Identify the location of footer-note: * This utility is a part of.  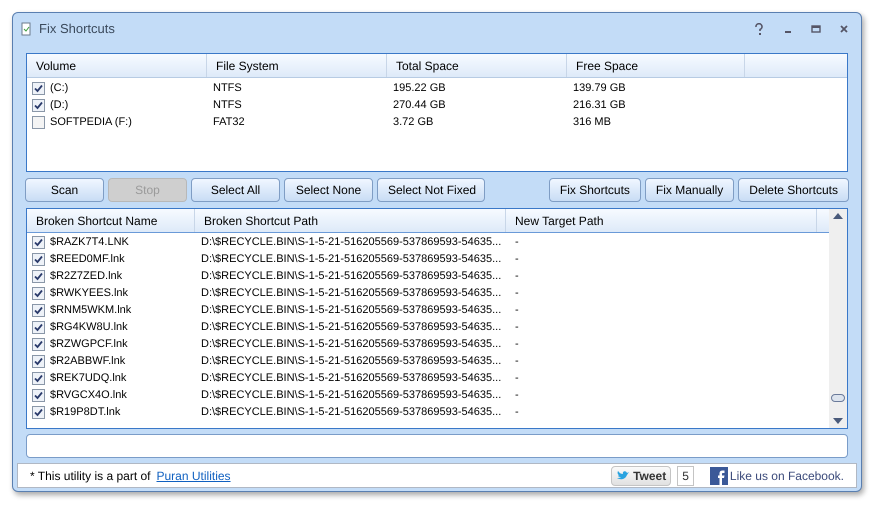
(90, 476).